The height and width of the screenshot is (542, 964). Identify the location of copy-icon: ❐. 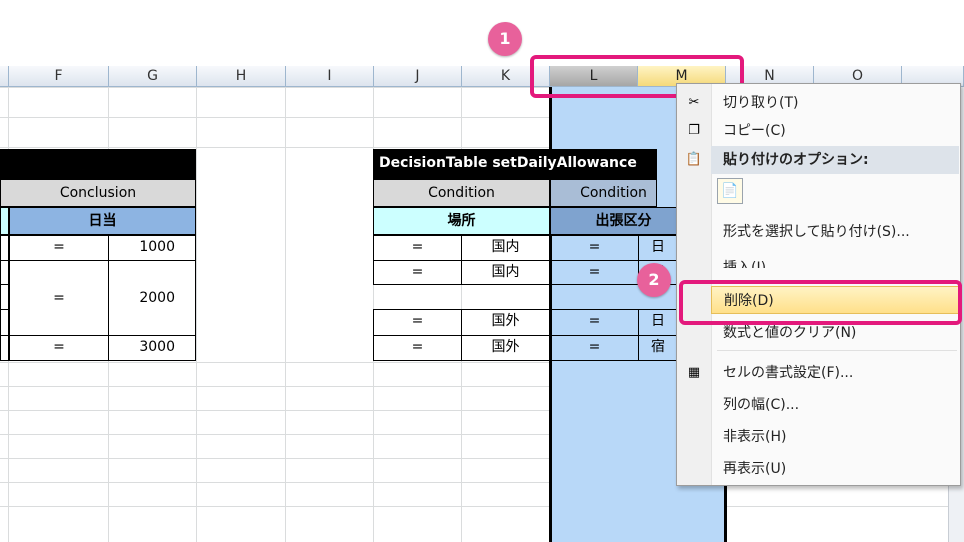
(694, 130).